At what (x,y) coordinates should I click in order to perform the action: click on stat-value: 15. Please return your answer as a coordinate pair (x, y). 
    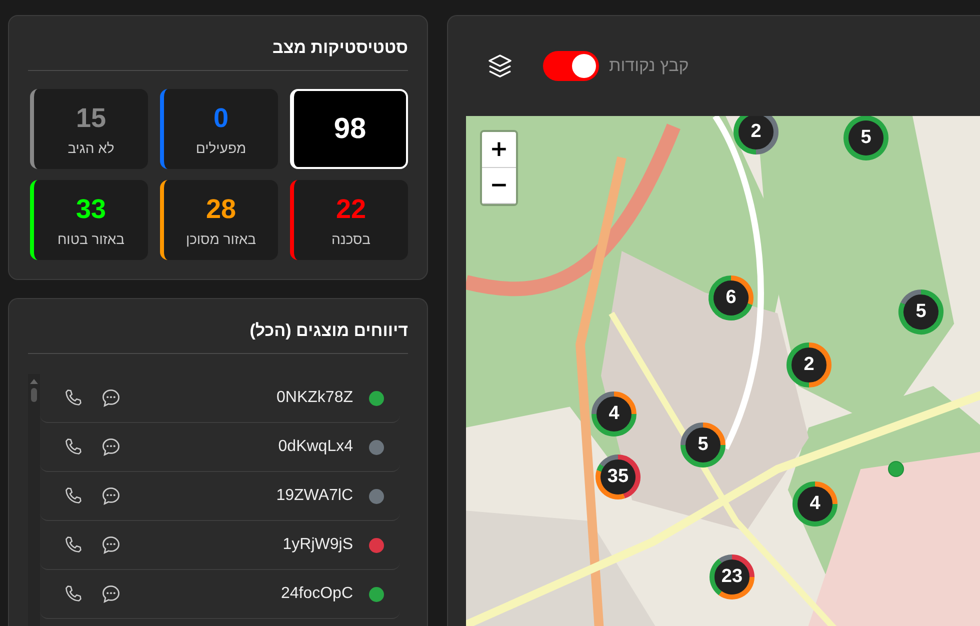
    Looking at the image, I should click on (91, 118).